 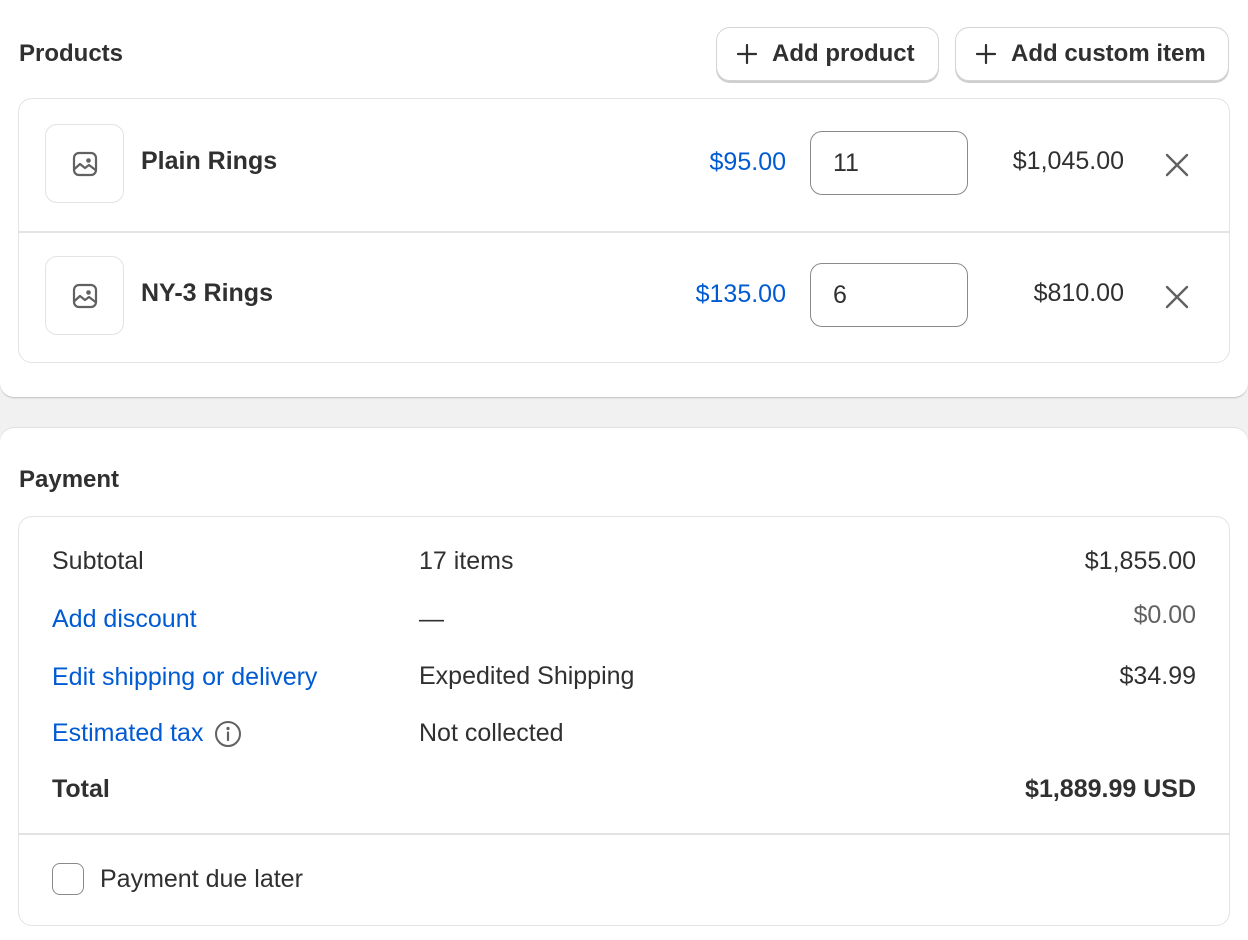 What do you see at coordinates (1157, 676) in the screenshot?
I see `shipping-amount: $34.99` at bounding box center [1157, 676].